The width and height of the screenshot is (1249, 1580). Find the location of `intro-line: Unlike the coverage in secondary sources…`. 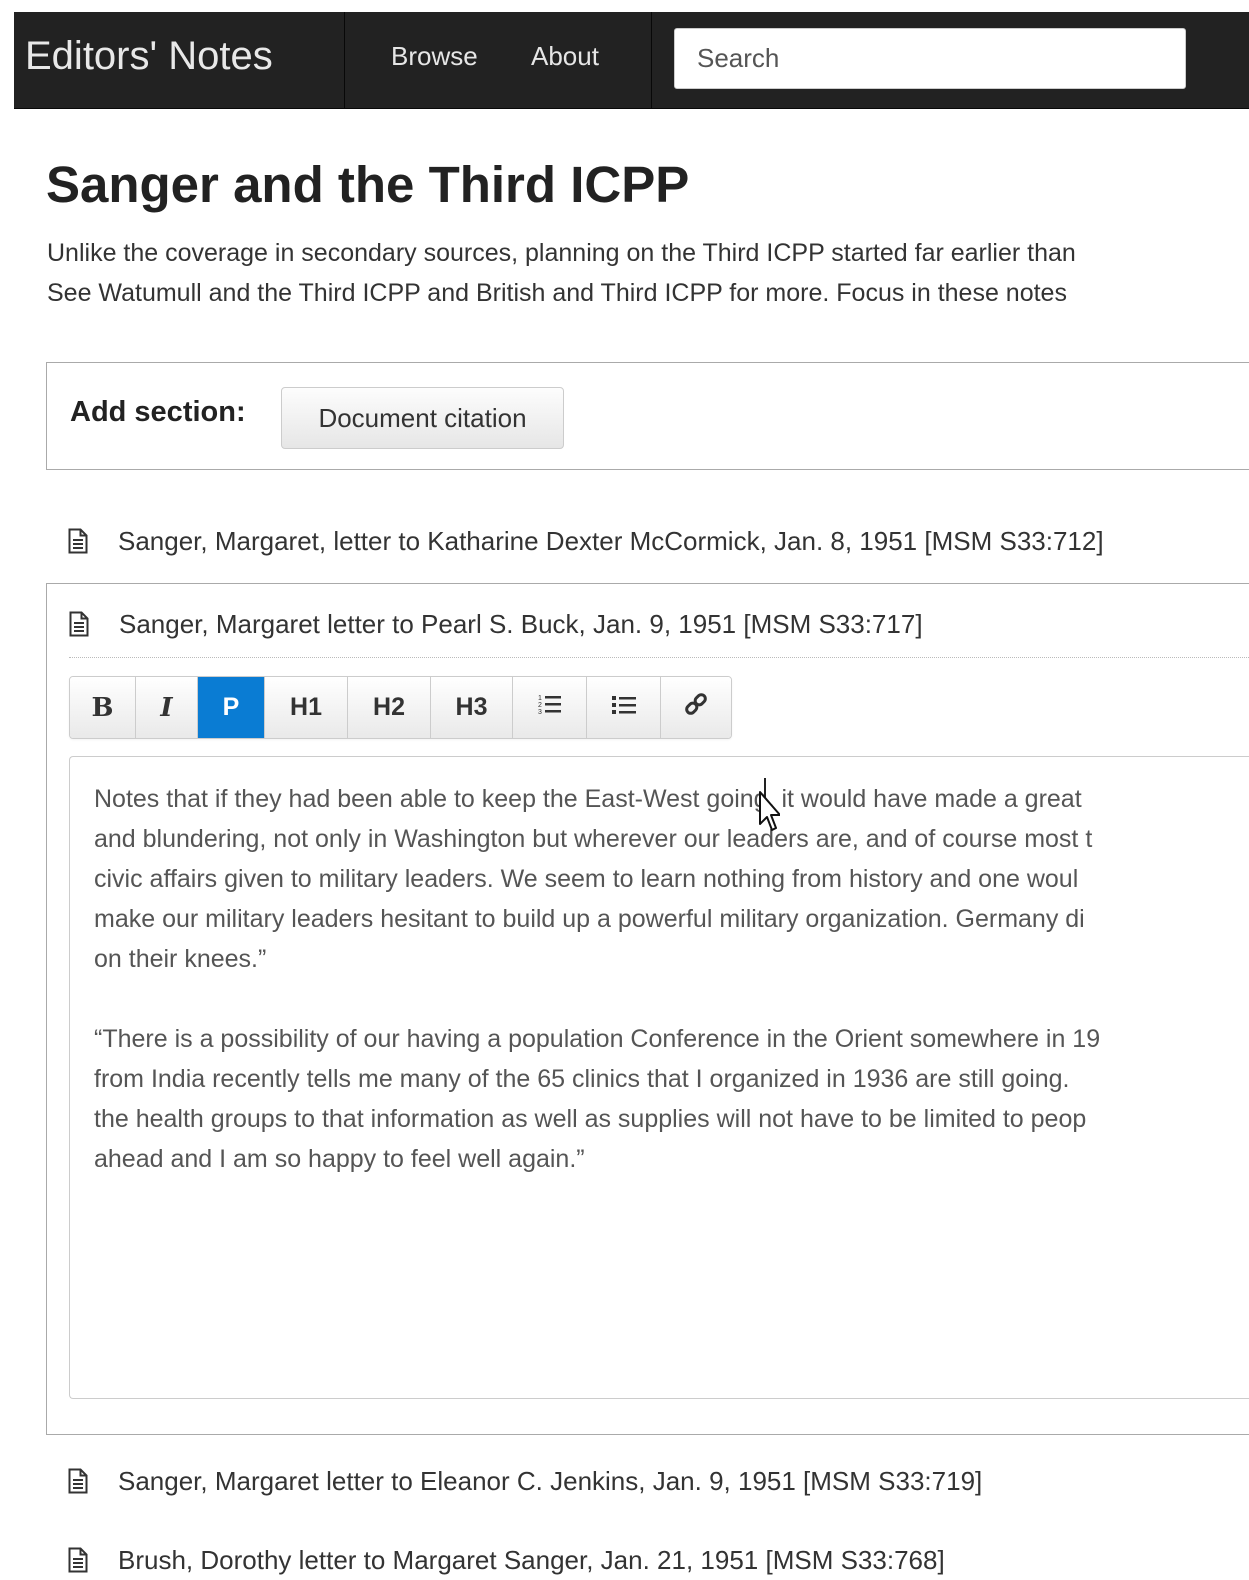

intro-line: Unlike the coverage in secondary sources… is located at coordinates (561, 253).